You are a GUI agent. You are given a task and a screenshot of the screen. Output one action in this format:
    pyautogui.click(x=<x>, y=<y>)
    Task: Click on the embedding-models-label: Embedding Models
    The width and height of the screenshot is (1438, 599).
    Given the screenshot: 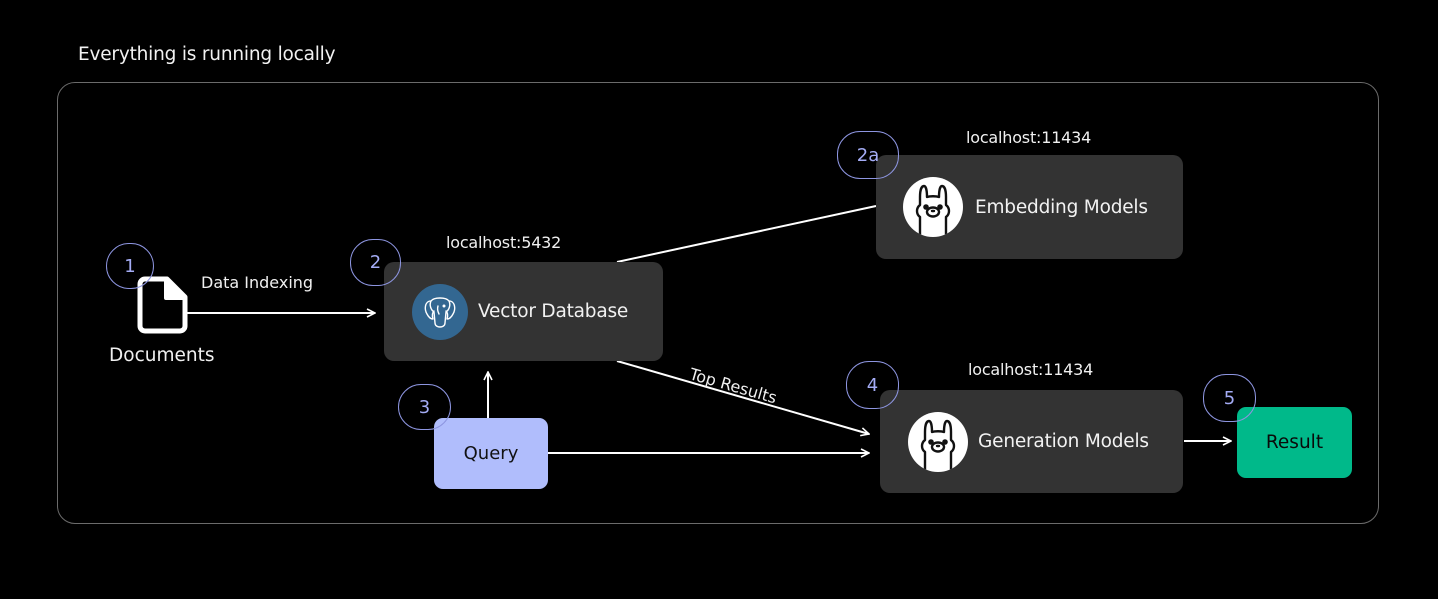 What is the action you would take?
    pyautogui.click(x=1061, y=207)
    